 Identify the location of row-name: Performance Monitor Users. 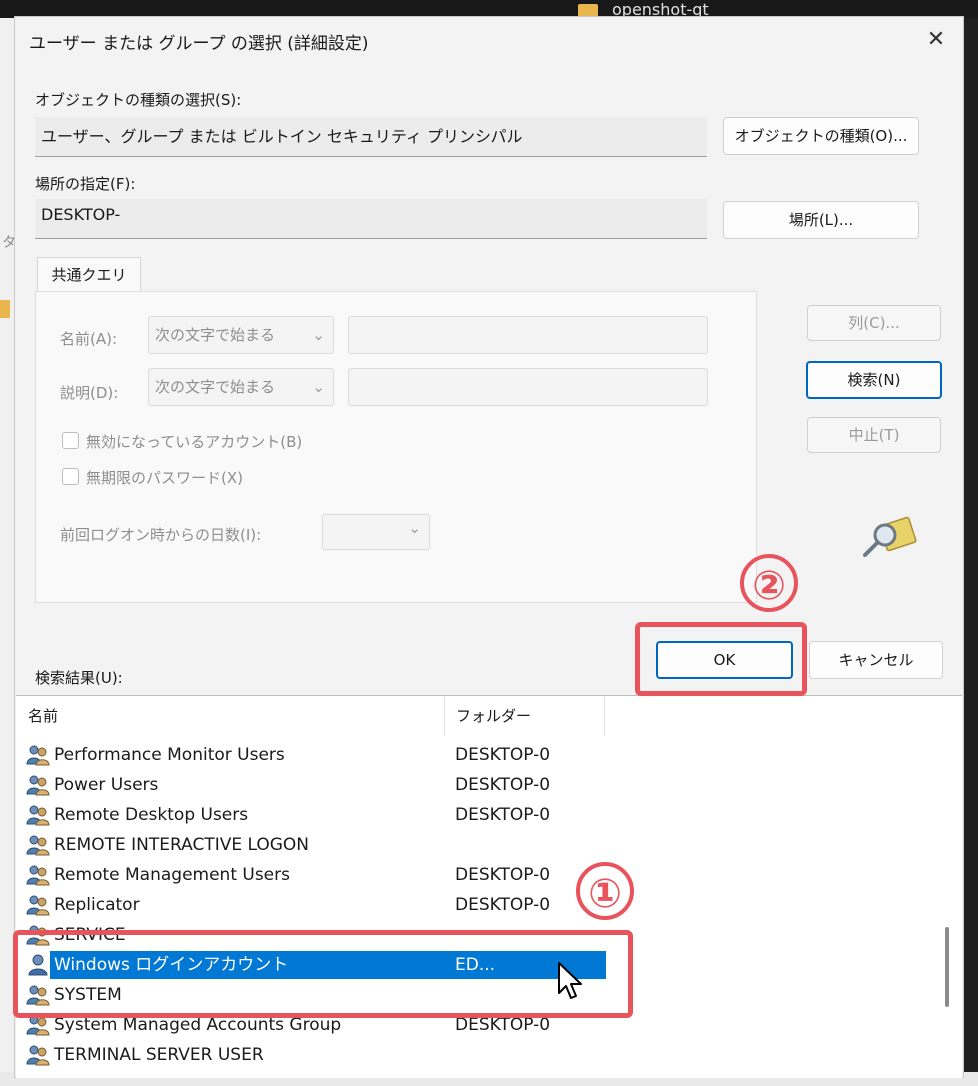
(169, 755).